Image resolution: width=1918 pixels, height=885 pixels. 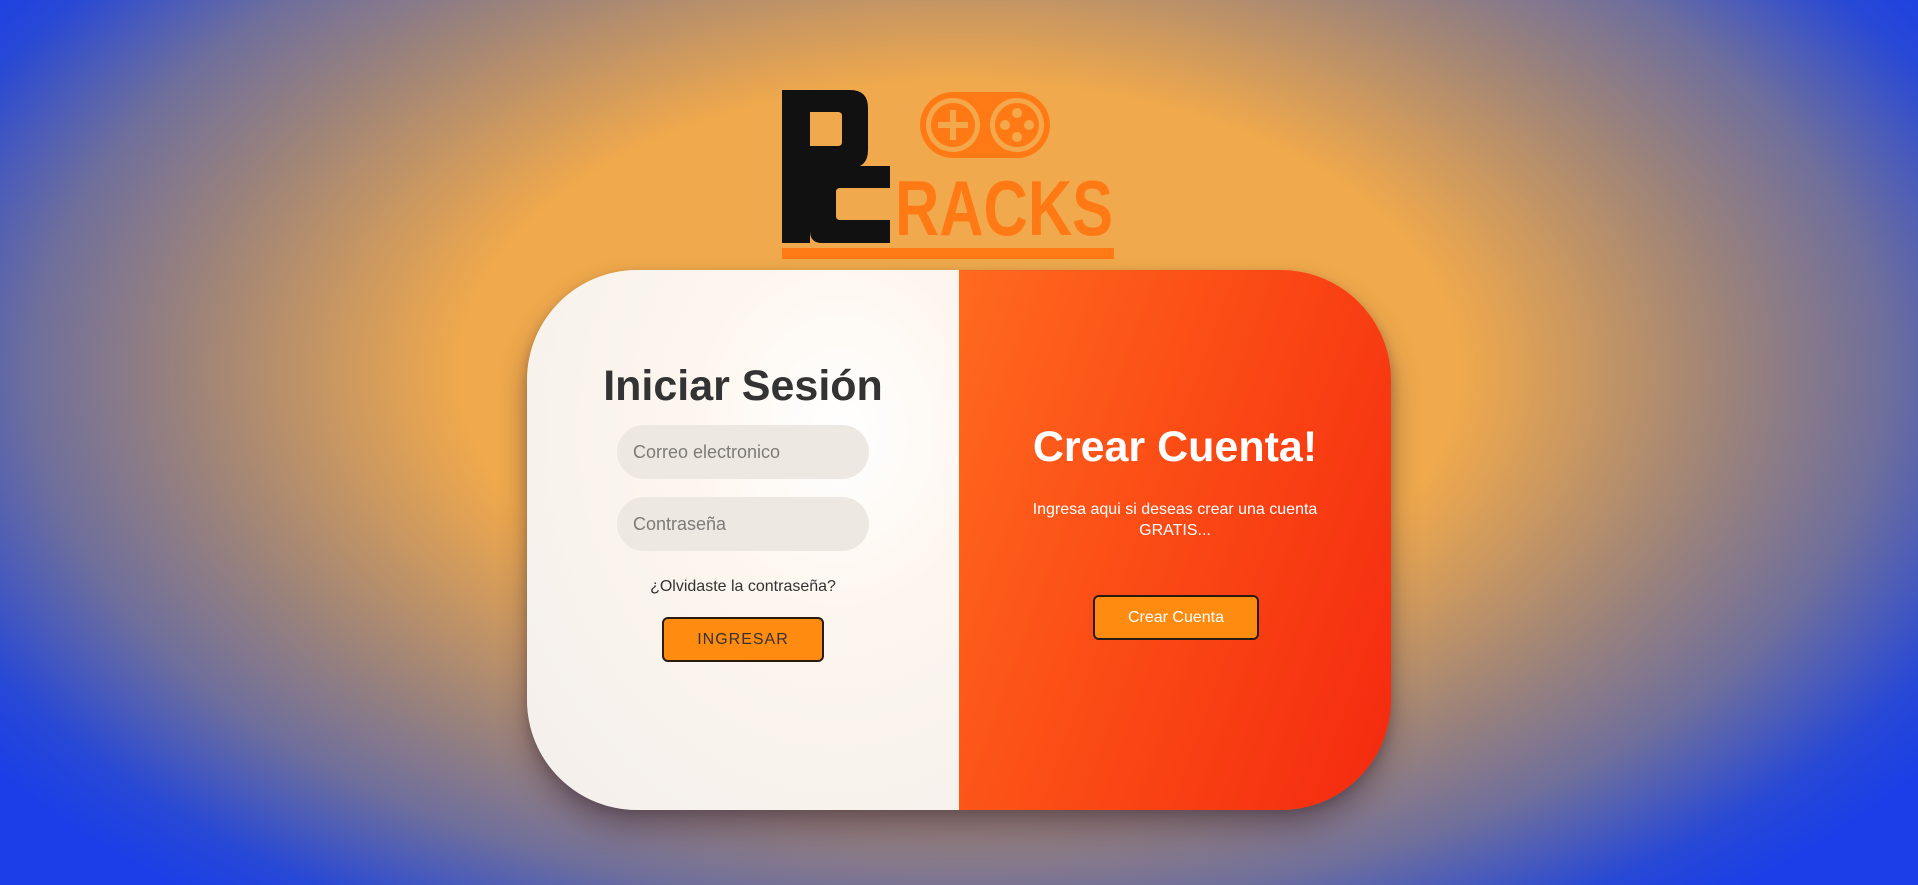 What do you see at coordinates (1004, 208) in the screenshot?
I see `logo-racks-text: RACKS` at bounding box center [1004, 208].